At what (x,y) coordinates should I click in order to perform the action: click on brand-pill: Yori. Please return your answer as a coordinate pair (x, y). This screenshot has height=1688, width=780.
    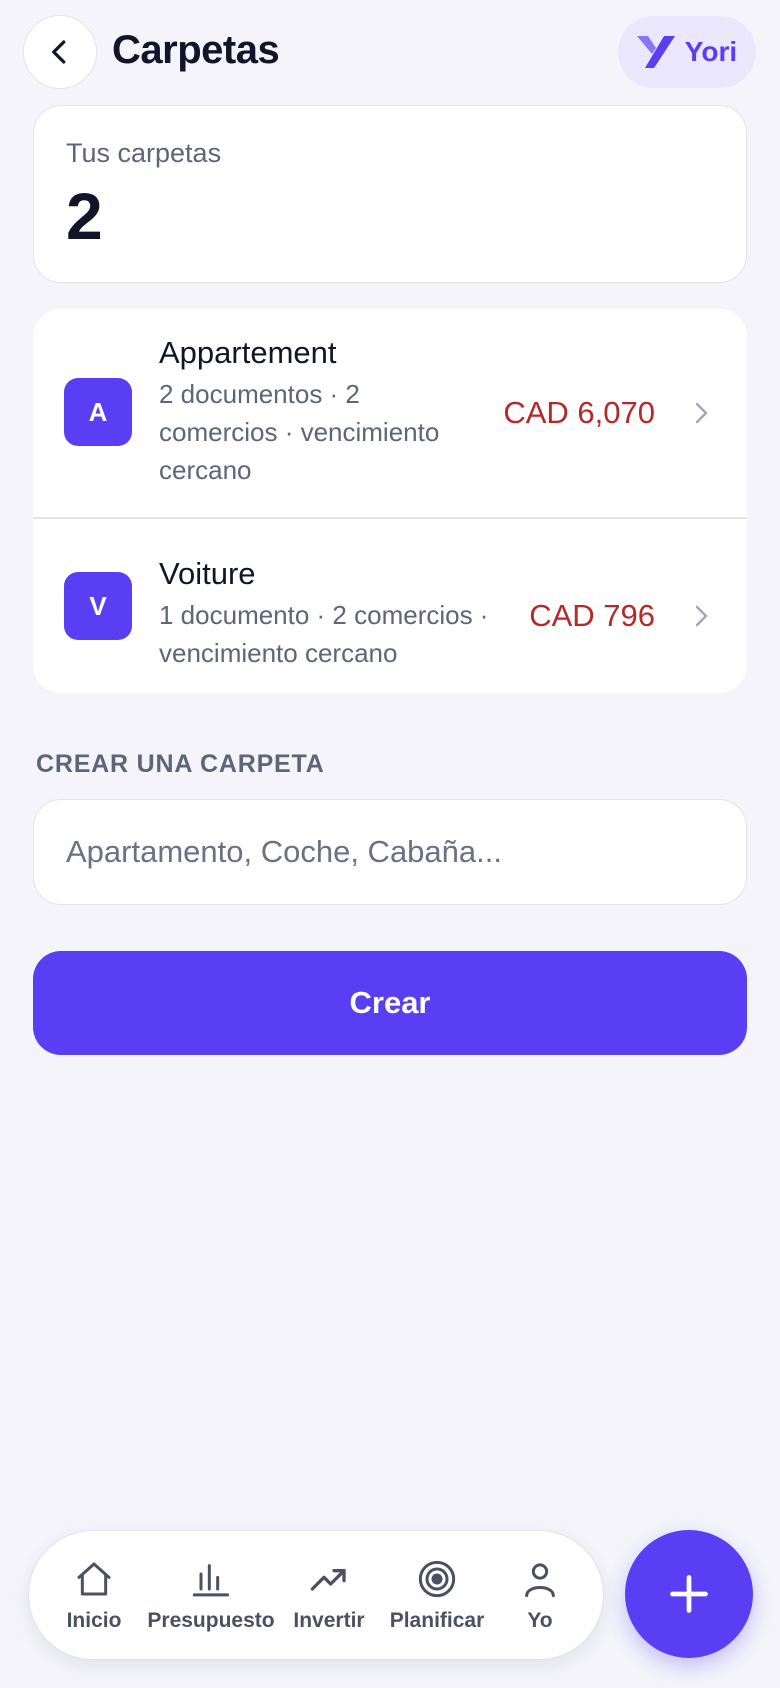
    Looking at the image, I should click on (687, 52).